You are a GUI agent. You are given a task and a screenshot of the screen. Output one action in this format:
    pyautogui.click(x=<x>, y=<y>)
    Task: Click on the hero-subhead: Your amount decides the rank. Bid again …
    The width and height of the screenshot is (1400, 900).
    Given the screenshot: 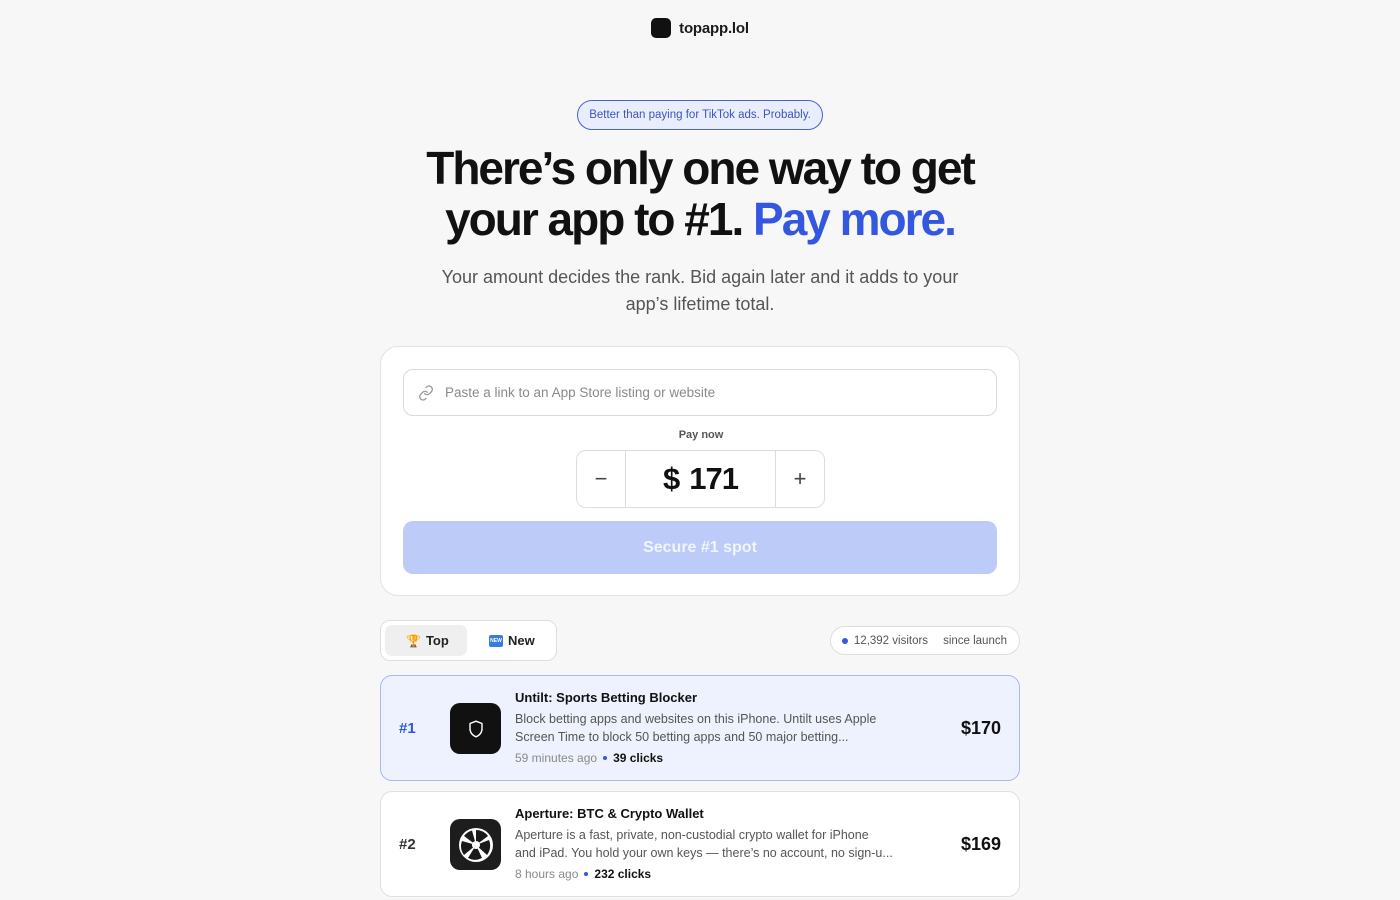 What is the action you would take?
    pyautogui.click(x=700, y=291)
    